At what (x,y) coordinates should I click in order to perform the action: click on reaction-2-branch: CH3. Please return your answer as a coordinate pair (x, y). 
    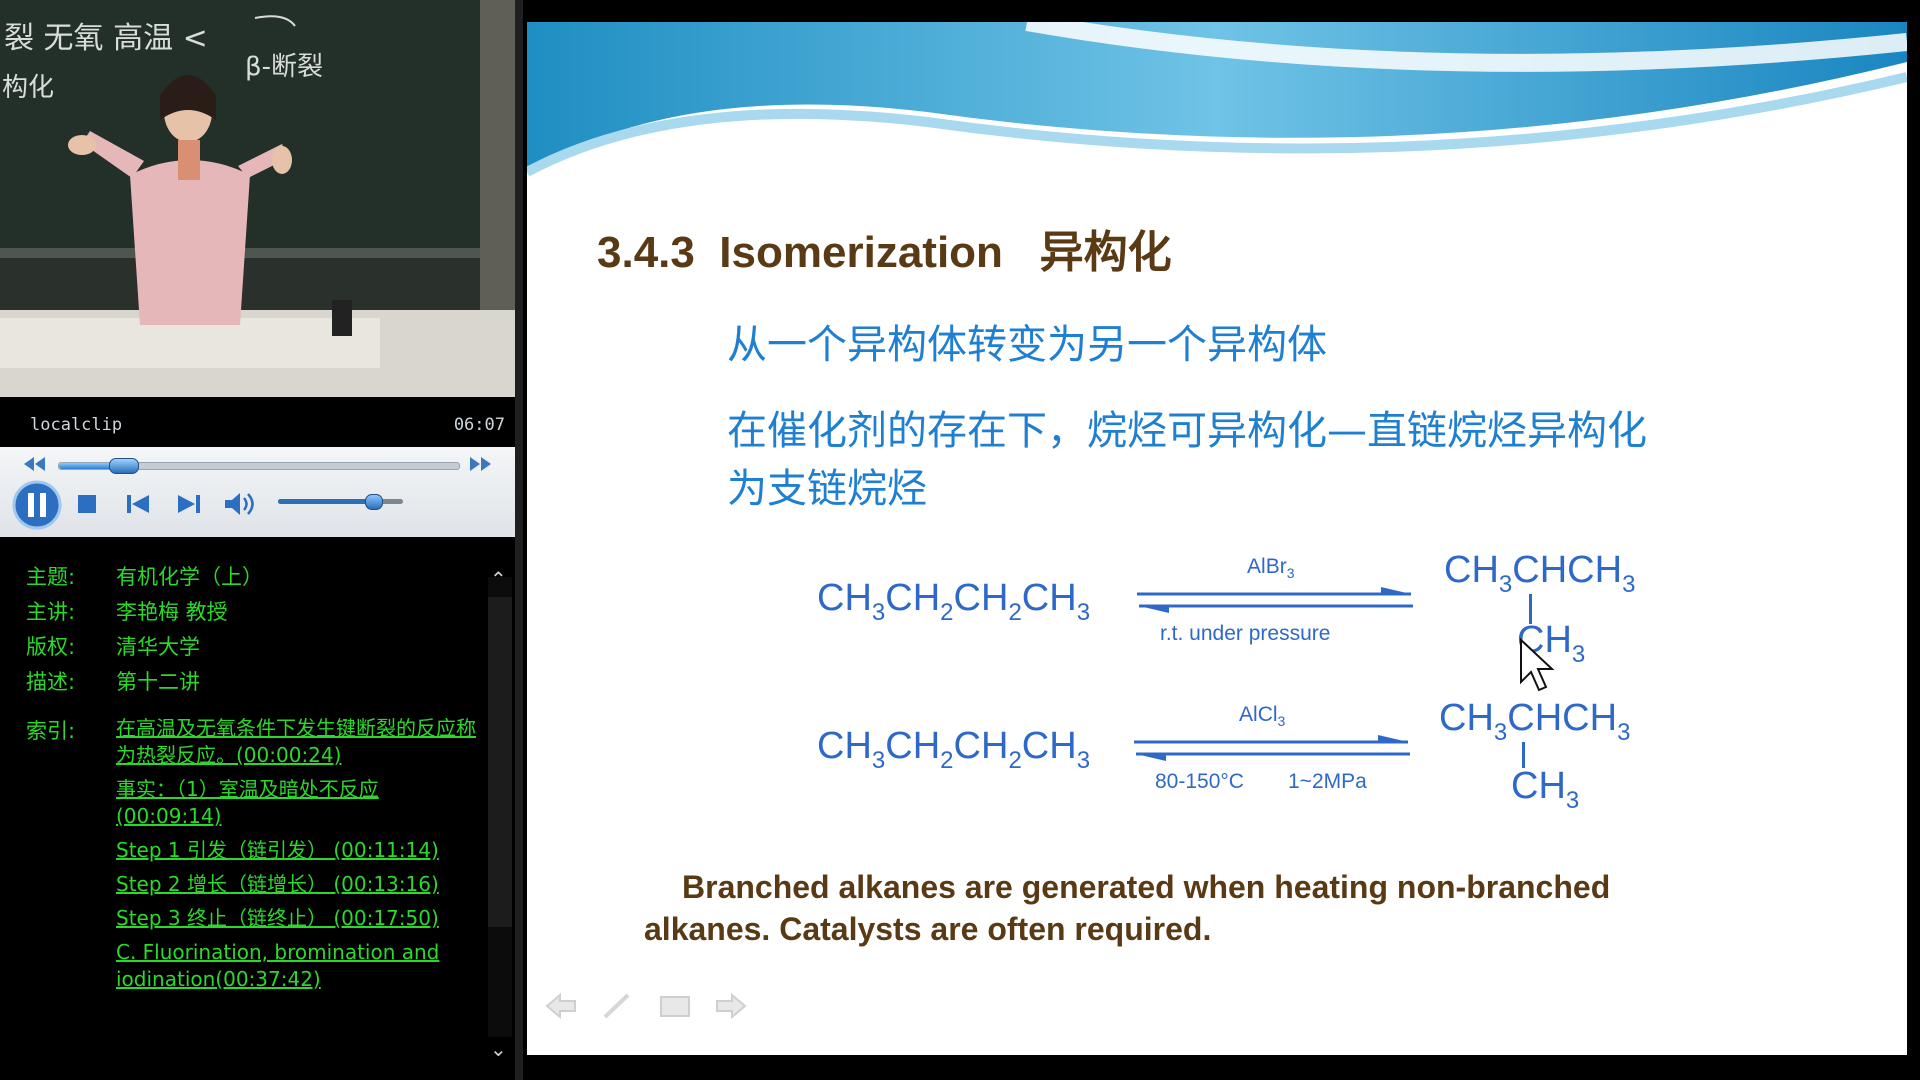
    Looking at the image, I should click on (1545, 789).